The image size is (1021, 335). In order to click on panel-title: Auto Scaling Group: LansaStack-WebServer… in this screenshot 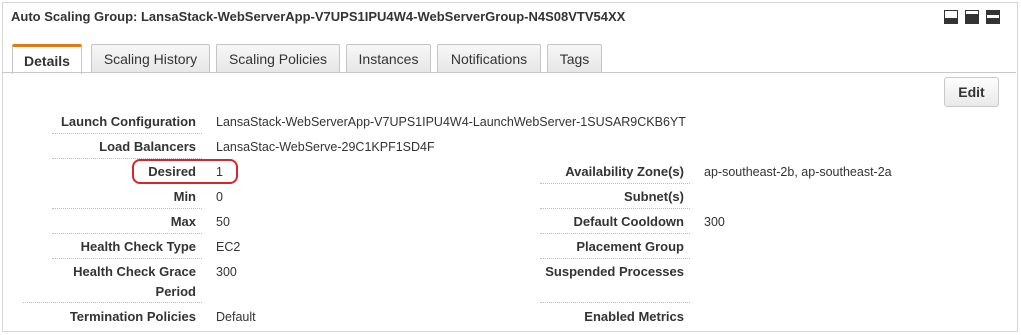, I will do `click(318, 16)`.